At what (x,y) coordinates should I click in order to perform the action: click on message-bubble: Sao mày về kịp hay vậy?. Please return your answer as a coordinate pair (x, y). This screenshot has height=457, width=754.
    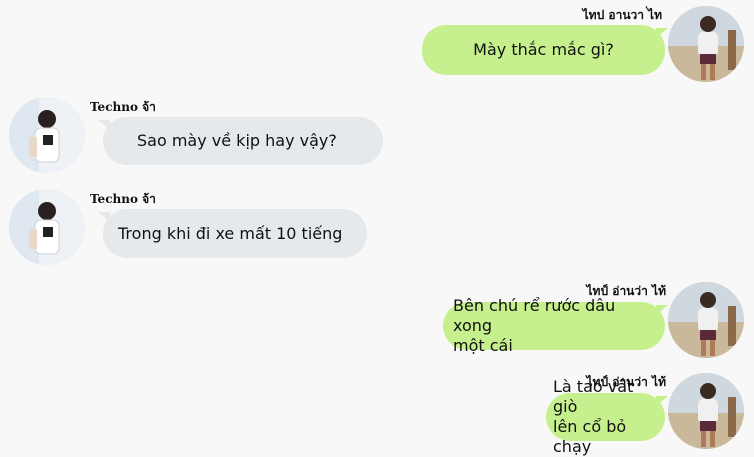
    Looking at the image, I should click on (243, 141).